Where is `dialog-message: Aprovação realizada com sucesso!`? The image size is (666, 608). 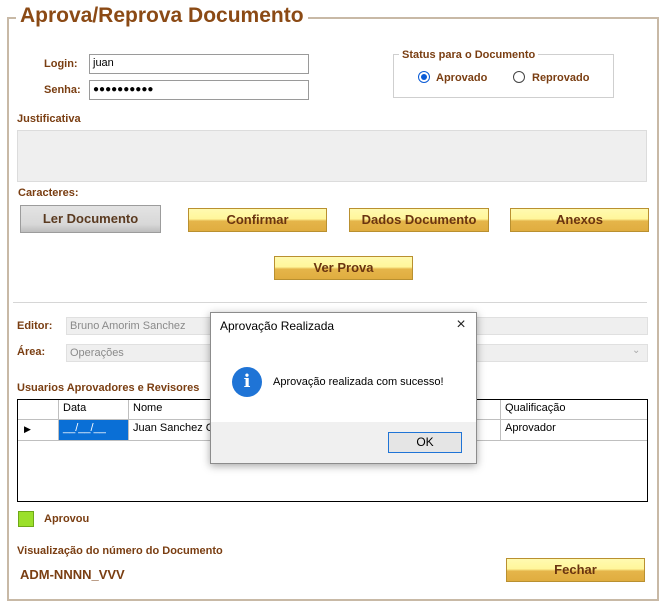
dialog-message: Aprovação realizada com sucesso! is located at coordinates (358, 382).